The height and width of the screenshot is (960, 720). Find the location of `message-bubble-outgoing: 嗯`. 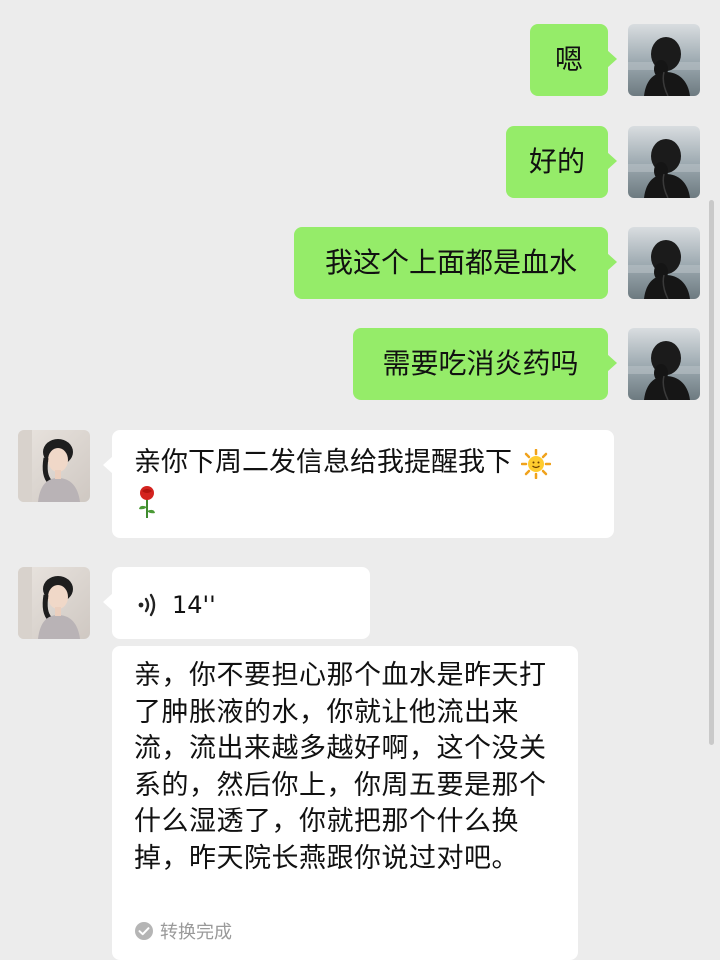

message-bubble-outgoing: 嗯 is located at coordinates (573, 60).